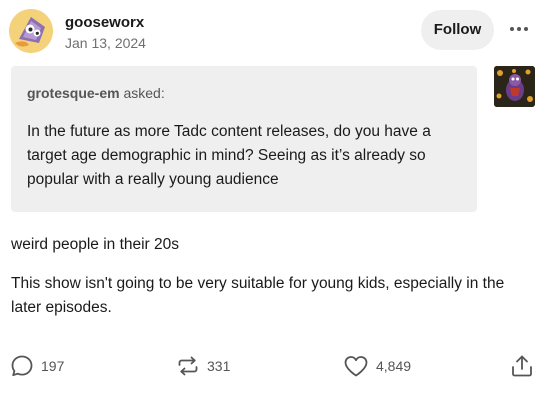 The image size is (548, 401). Describe the element at coordinates (219, 366) in the screenshot. I see `reblog-count: 331` at that location.